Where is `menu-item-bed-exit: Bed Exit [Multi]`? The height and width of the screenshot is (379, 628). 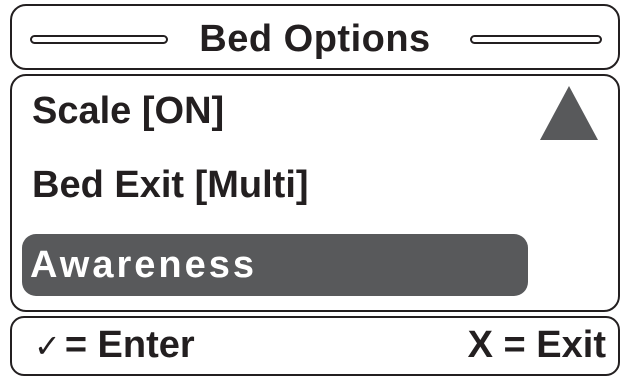 menu-item-bed-exit: Bed Exit [Multi] is located at coordinates (170, 185).